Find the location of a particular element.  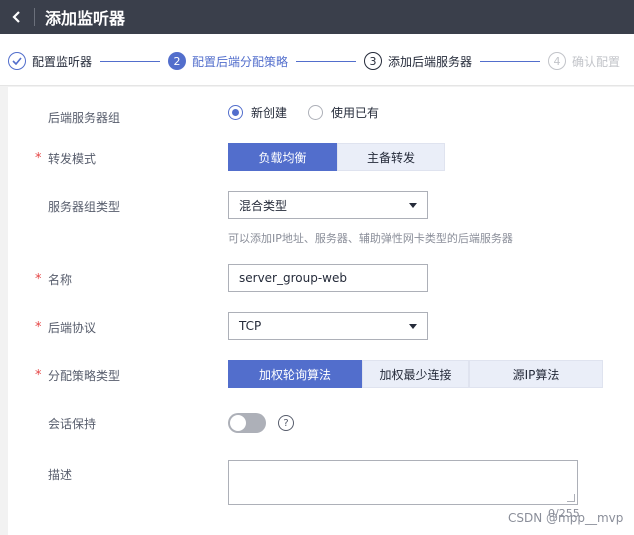

back-button is located at coordinates (17, 17).